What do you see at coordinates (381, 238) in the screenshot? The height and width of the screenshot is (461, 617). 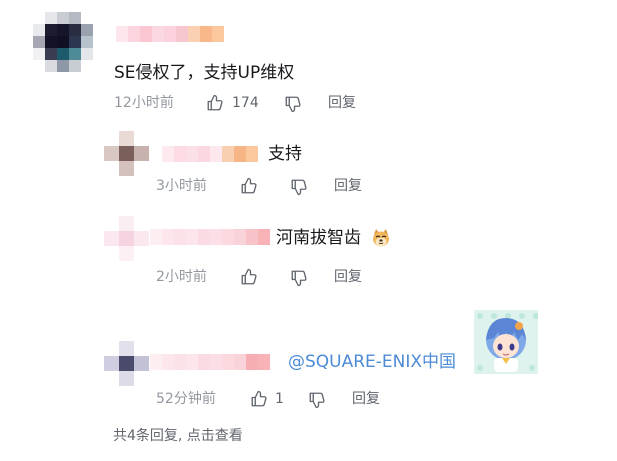 I see `doge-emoji` at bounding box center [381, 238].